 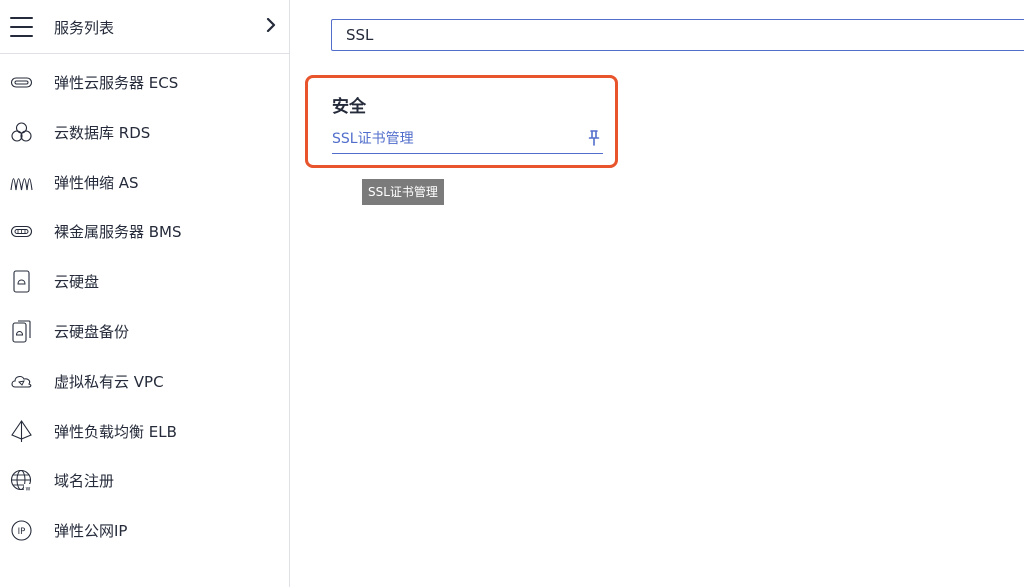 What do you see at coordinates (21, 82) in the screenshot?
I see `cloud-server-icon` at bounding box center [21, 82].